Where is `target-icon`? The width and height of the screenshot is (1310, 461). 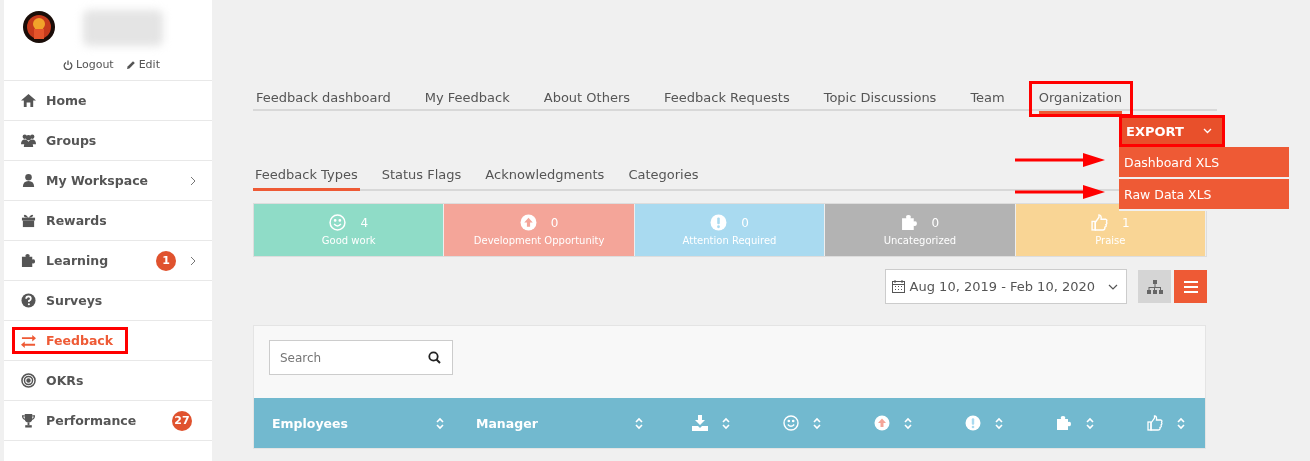
target-icon is located at coordinates (28, 380).